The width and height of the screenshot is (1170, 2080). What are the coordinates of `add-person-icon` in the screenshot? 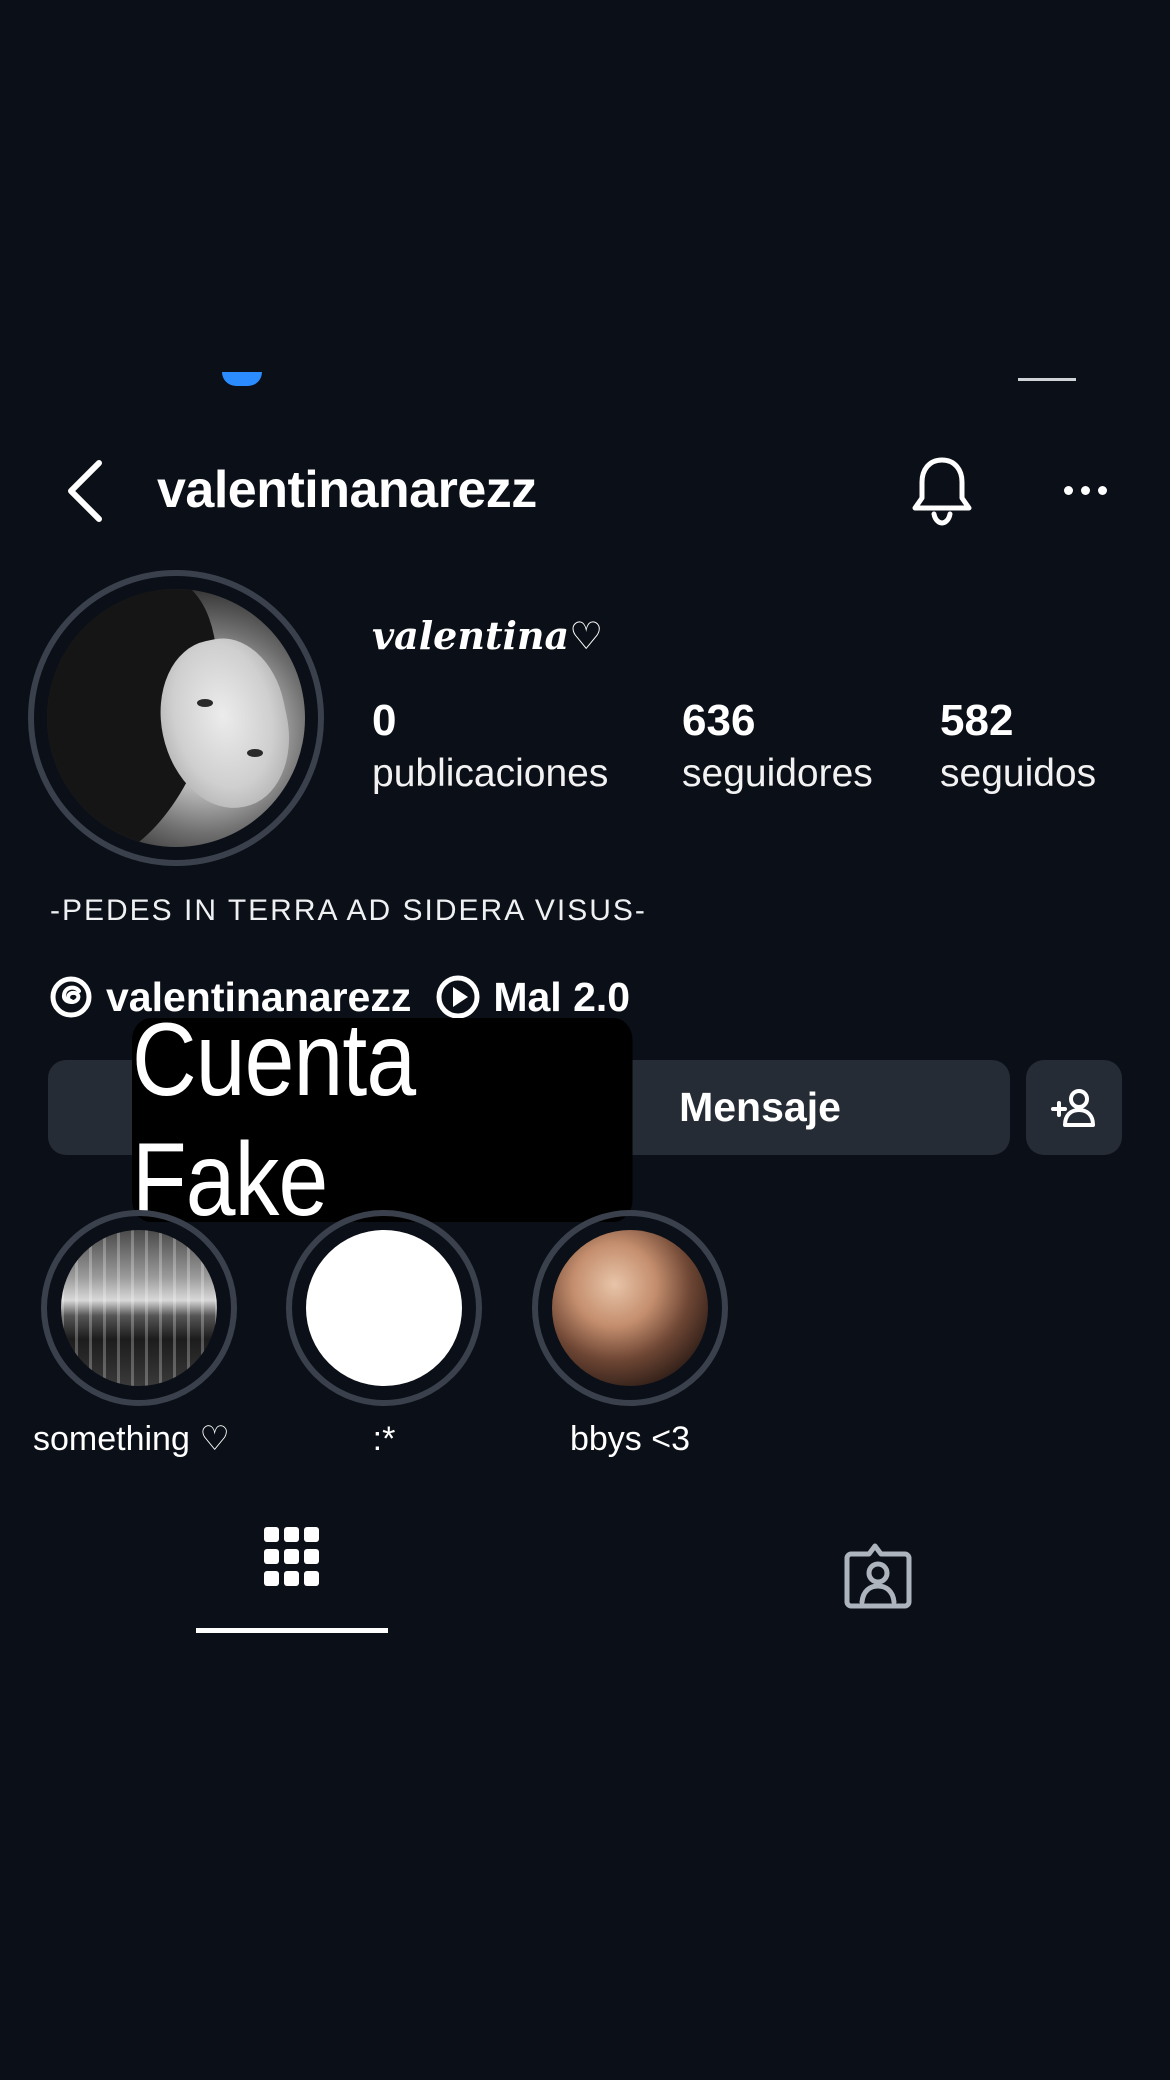 It's located at (1073, 1107).